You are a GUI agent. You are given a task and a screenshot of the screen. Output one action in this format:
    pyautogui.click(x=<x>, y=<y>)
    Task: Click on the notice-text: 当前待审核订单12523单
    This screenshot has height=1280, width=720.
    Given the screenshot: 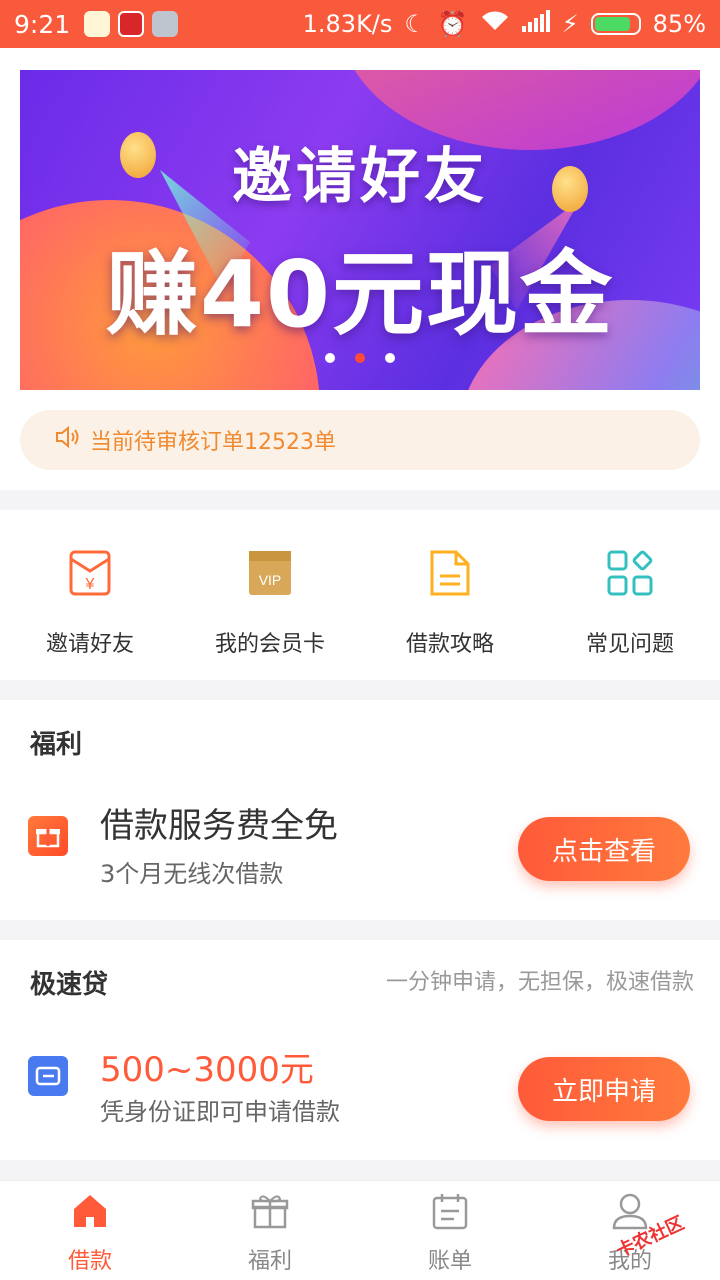 What is the action you would take?
    pyautogui.click(x=213, y=442)
    